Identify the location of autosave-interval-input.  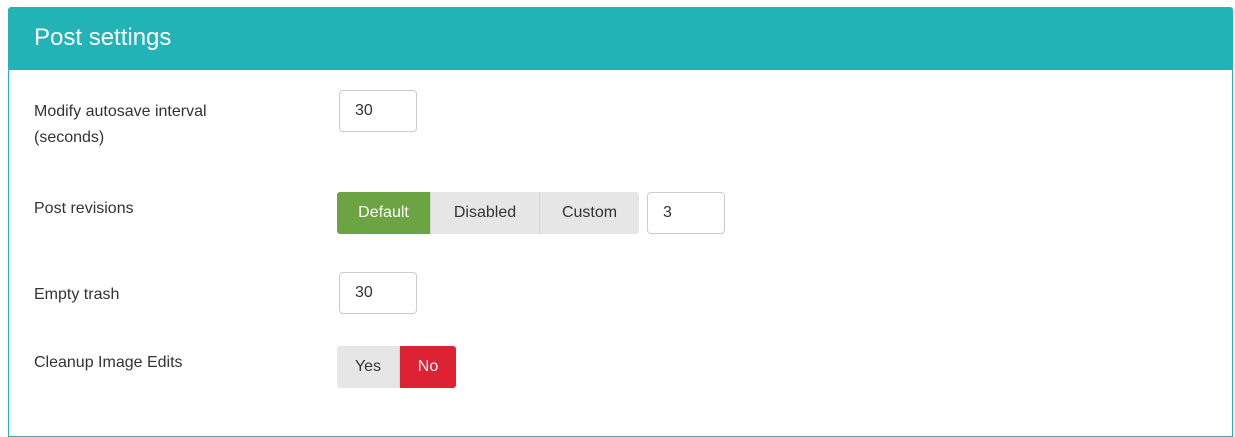
(378, 111).